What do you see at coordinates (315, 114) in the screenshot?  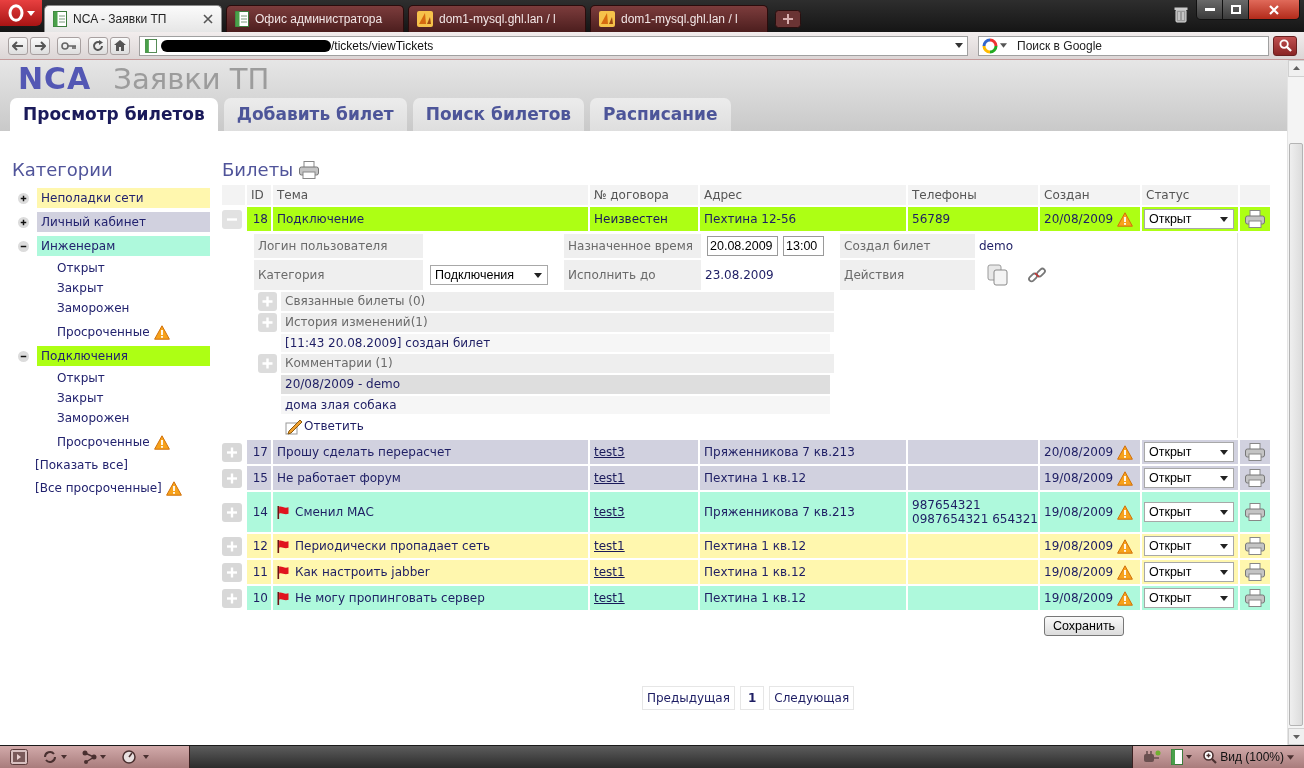 I see `nav-tab: Добавить билет` at bounding box center [315, 114].